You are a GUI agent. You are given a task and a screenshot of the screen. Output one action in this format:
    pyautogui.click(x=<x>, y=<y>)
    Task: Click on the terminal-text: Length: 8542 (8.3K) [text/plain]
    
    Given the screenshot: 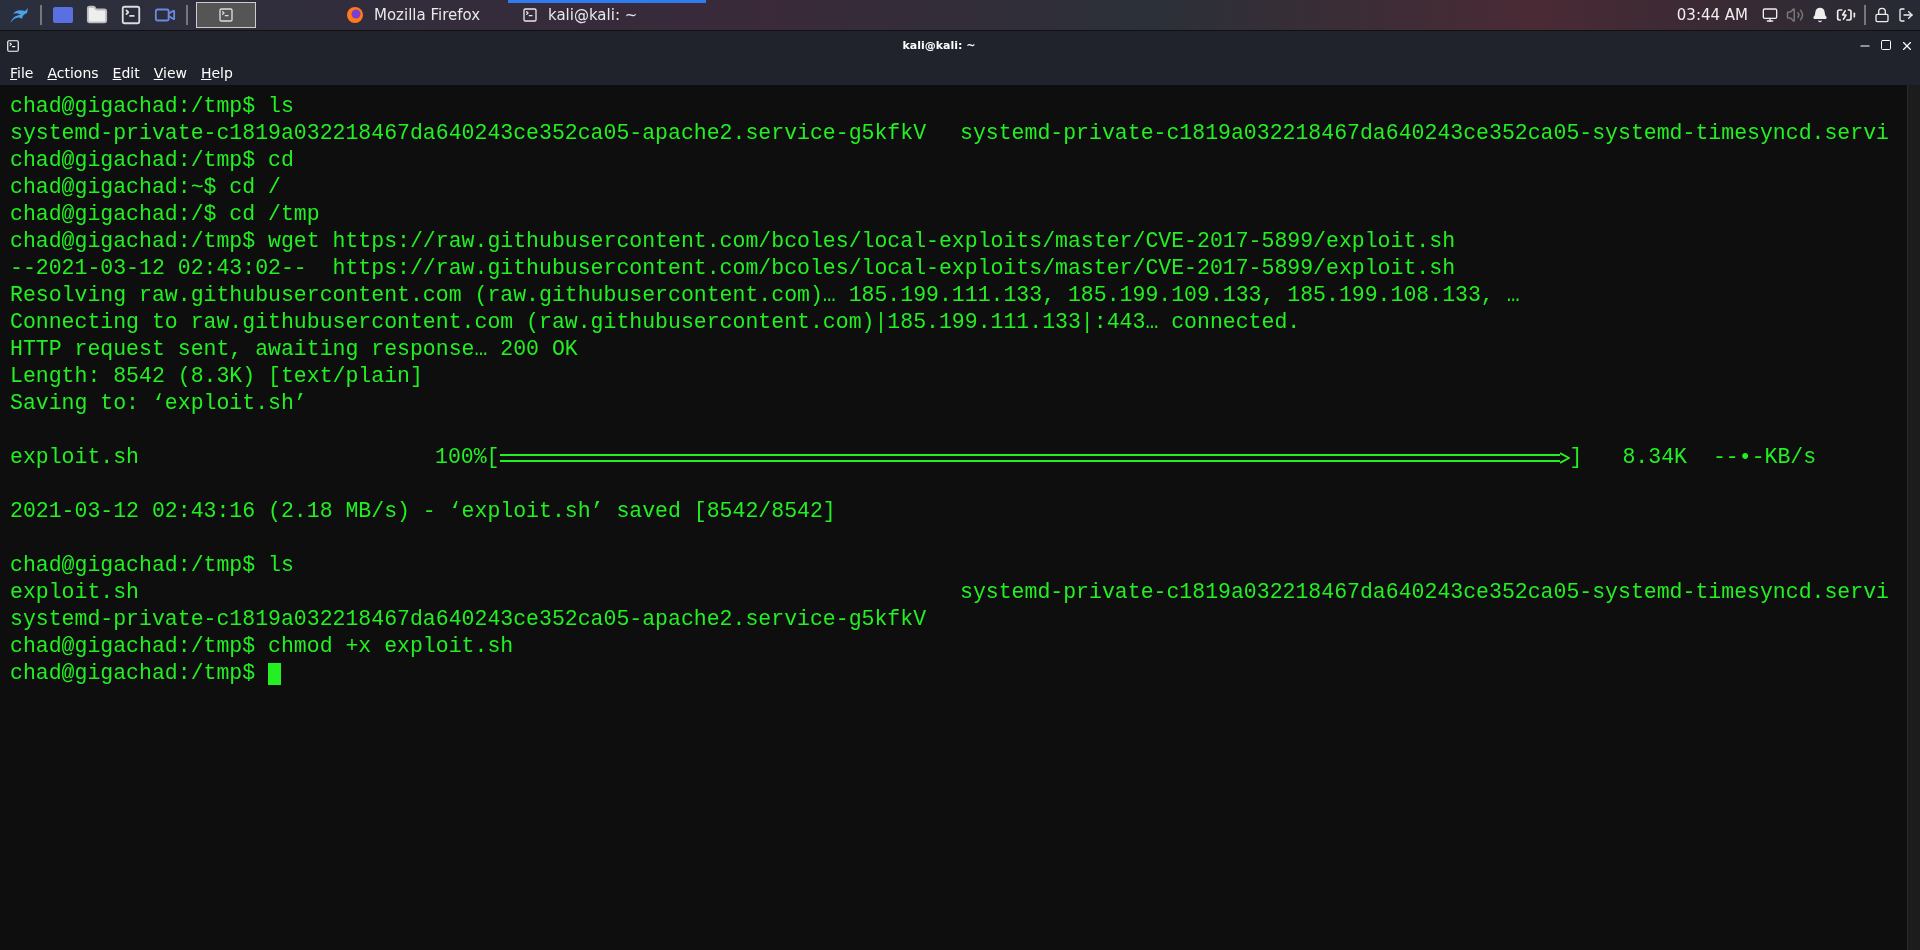 What is the action you would take?
    pyautogui.click(x=216, y=376)
    